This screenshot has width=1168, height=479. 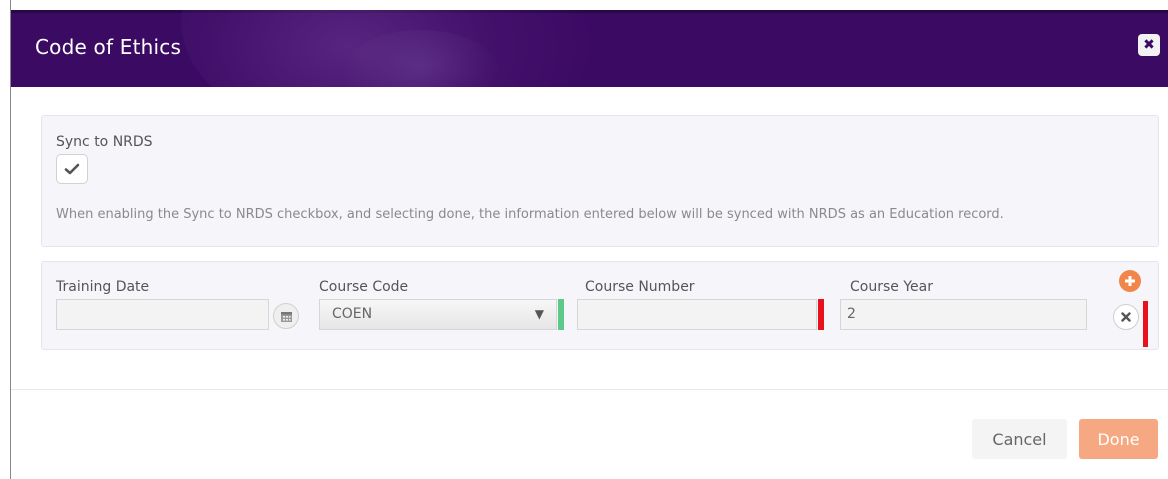 What do you see at coordinates (104, 142) in the screenshot?
I see `sync-label: Sync to NRDS` at bounding box center [104, 142].